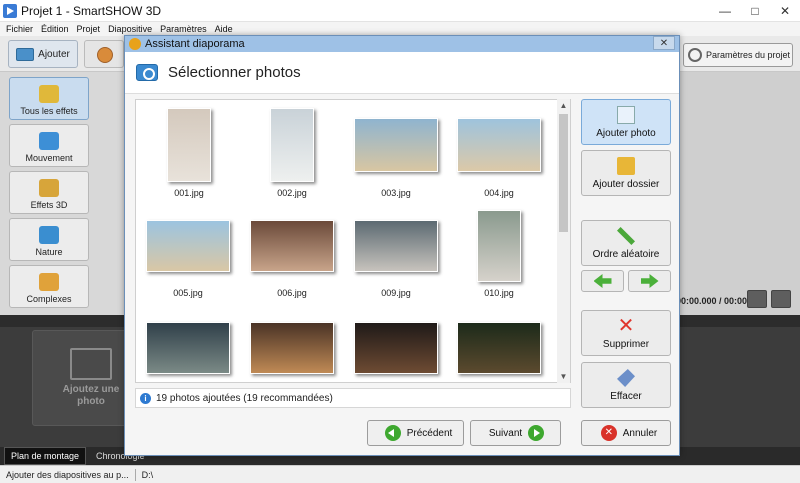  Describe the element at coordinates (626, 133) in the screenshot. I see `add-photo-label: Ajouter photo` at that location.